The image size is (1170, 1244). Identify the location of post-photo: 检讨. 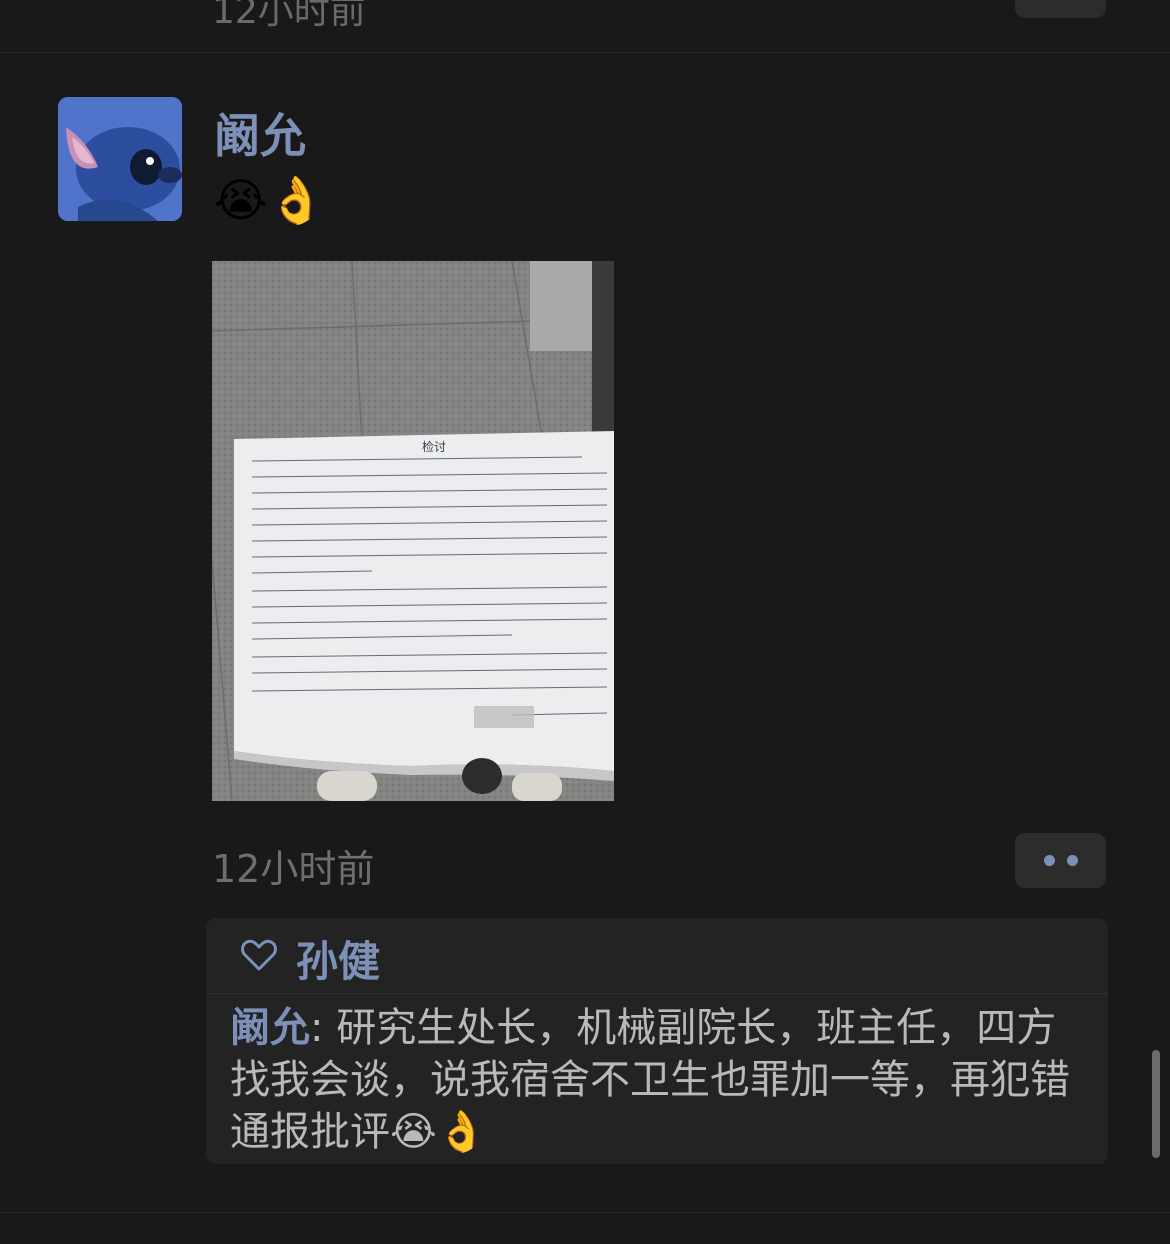
(413, 531).